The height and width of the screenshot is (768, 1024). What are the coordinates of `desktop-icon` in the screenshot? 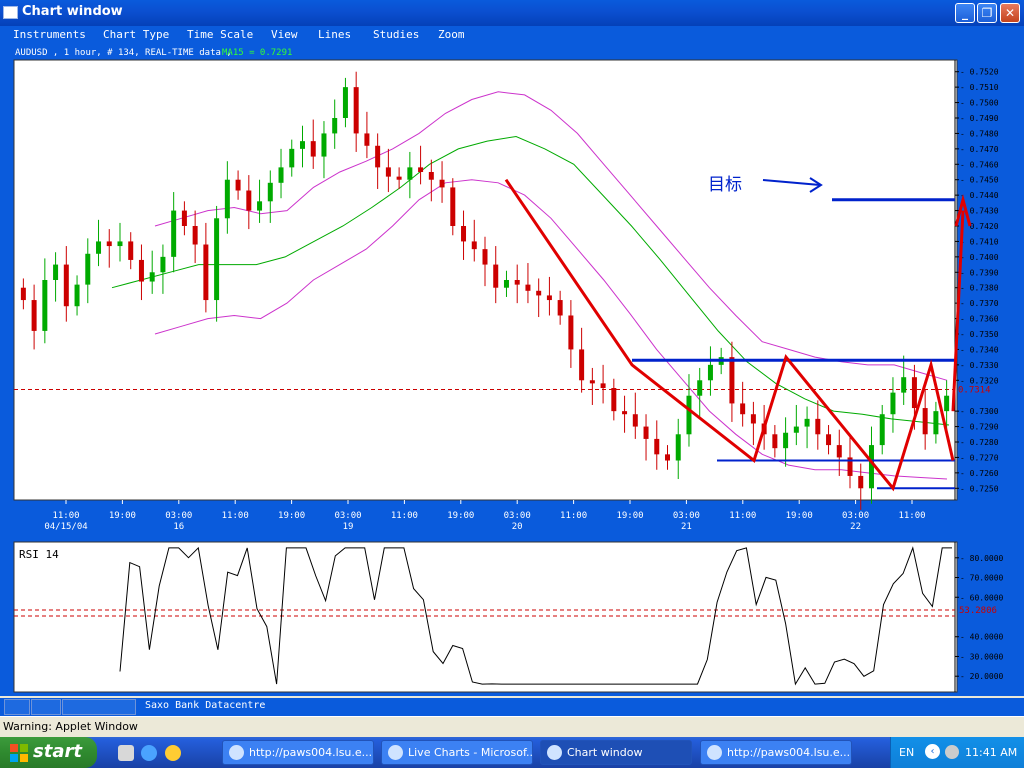 It's located at (126, 753).